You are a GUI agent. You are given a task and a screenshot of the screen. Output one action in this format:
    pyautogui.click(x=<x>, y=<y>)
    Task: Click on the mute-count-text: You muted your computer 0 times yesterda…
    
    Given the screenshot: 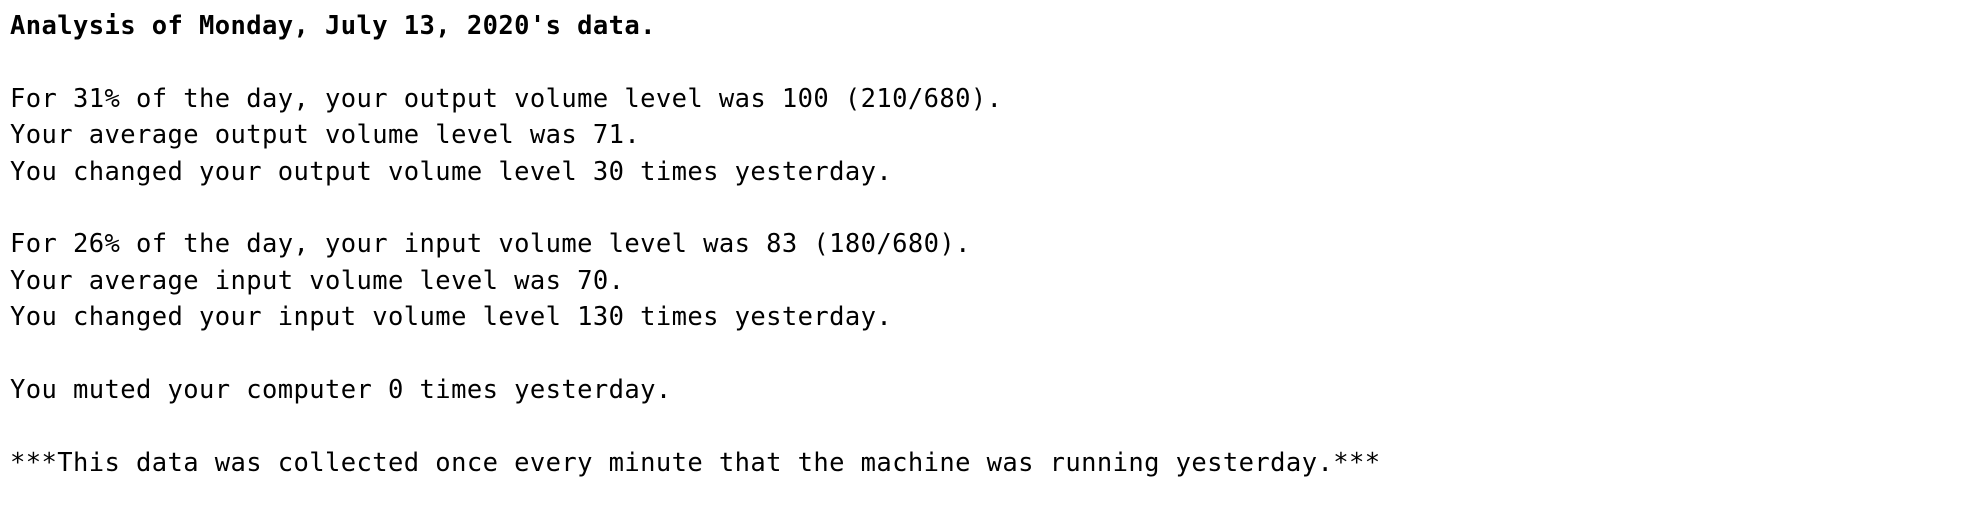 What is the action you would take?
    pyautogui.click(x=341, y=389)
    